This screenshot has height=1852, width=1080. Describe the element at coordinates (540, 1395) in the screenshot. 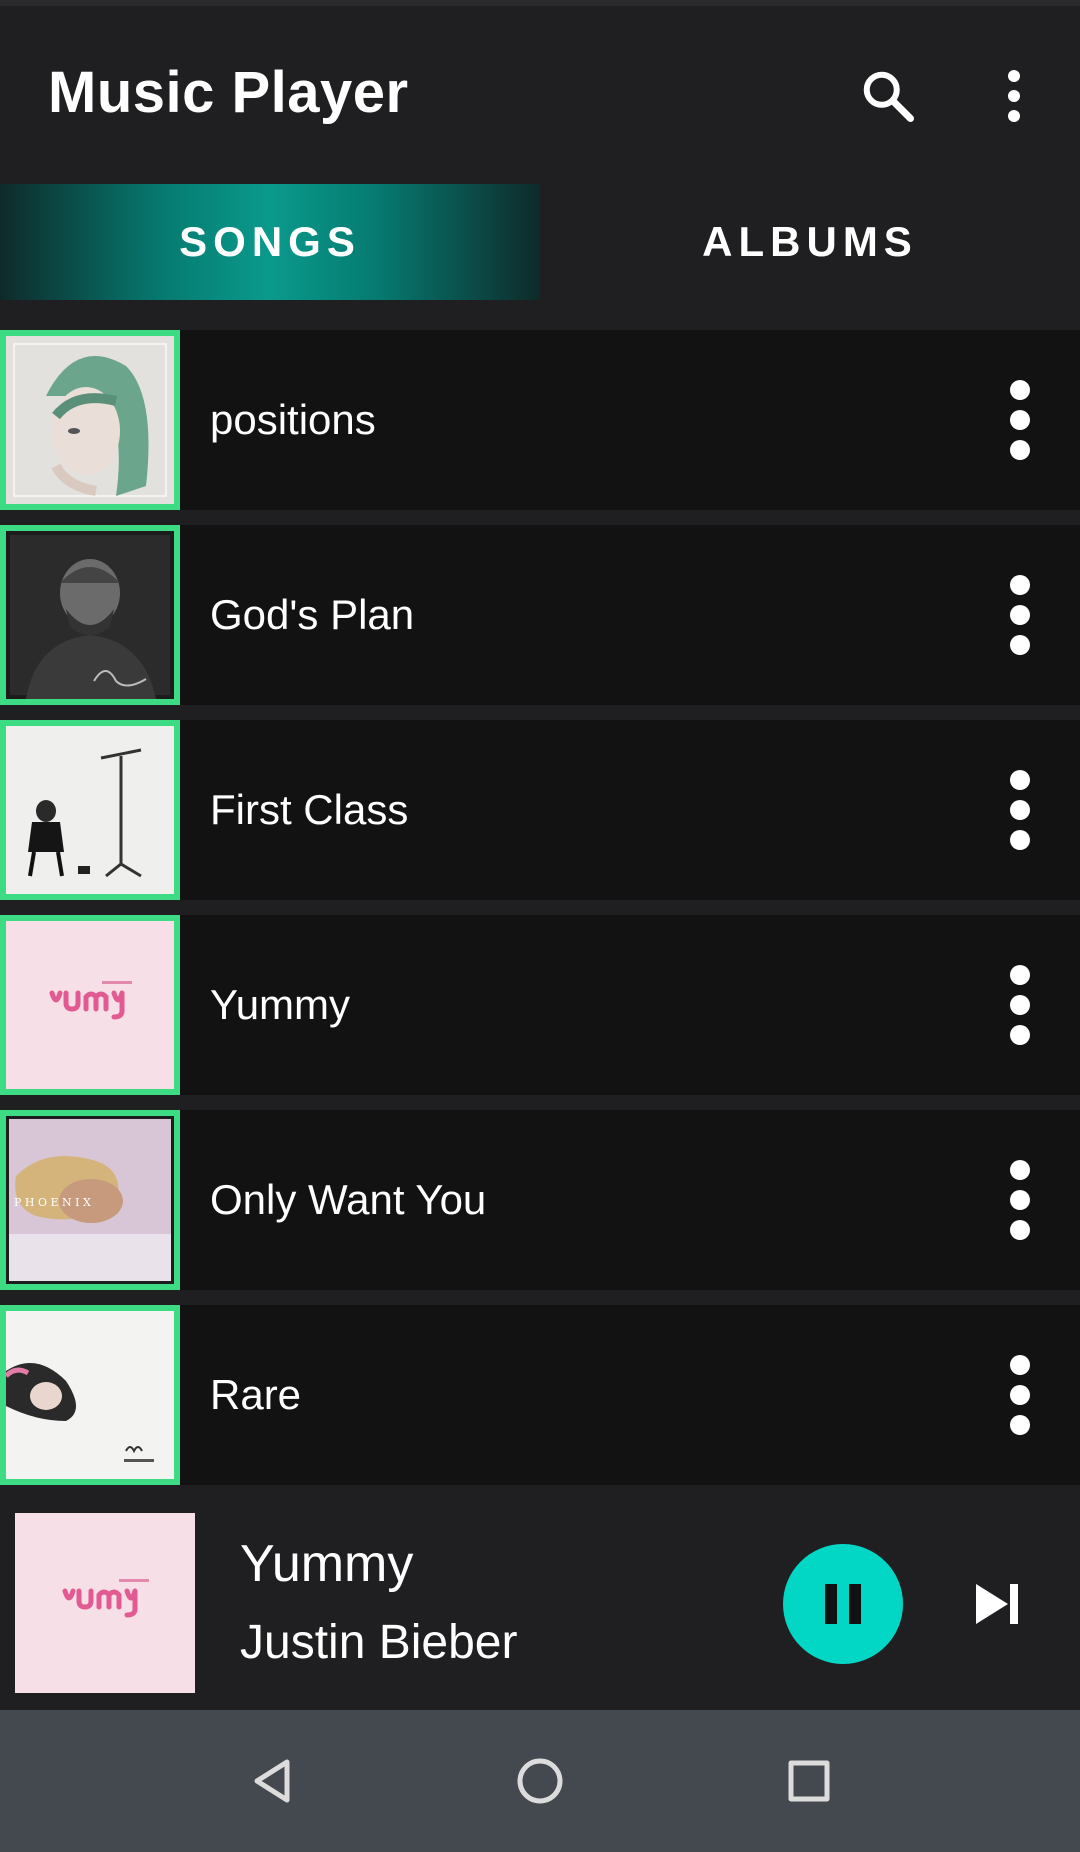

I see `song-row: Rare` at that location.